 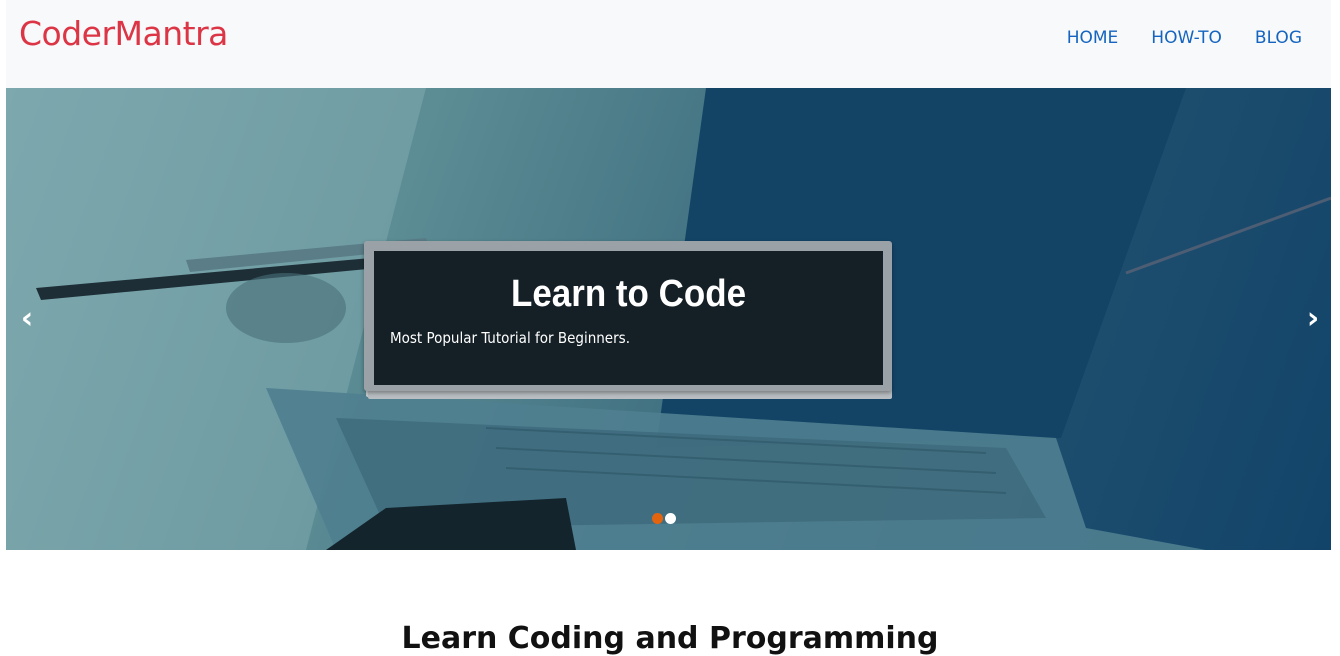 What do you see at coordinates (628, 294) in the screenshot?
I see `caption-title: Learn to Code` at bounding box center [628, 294].